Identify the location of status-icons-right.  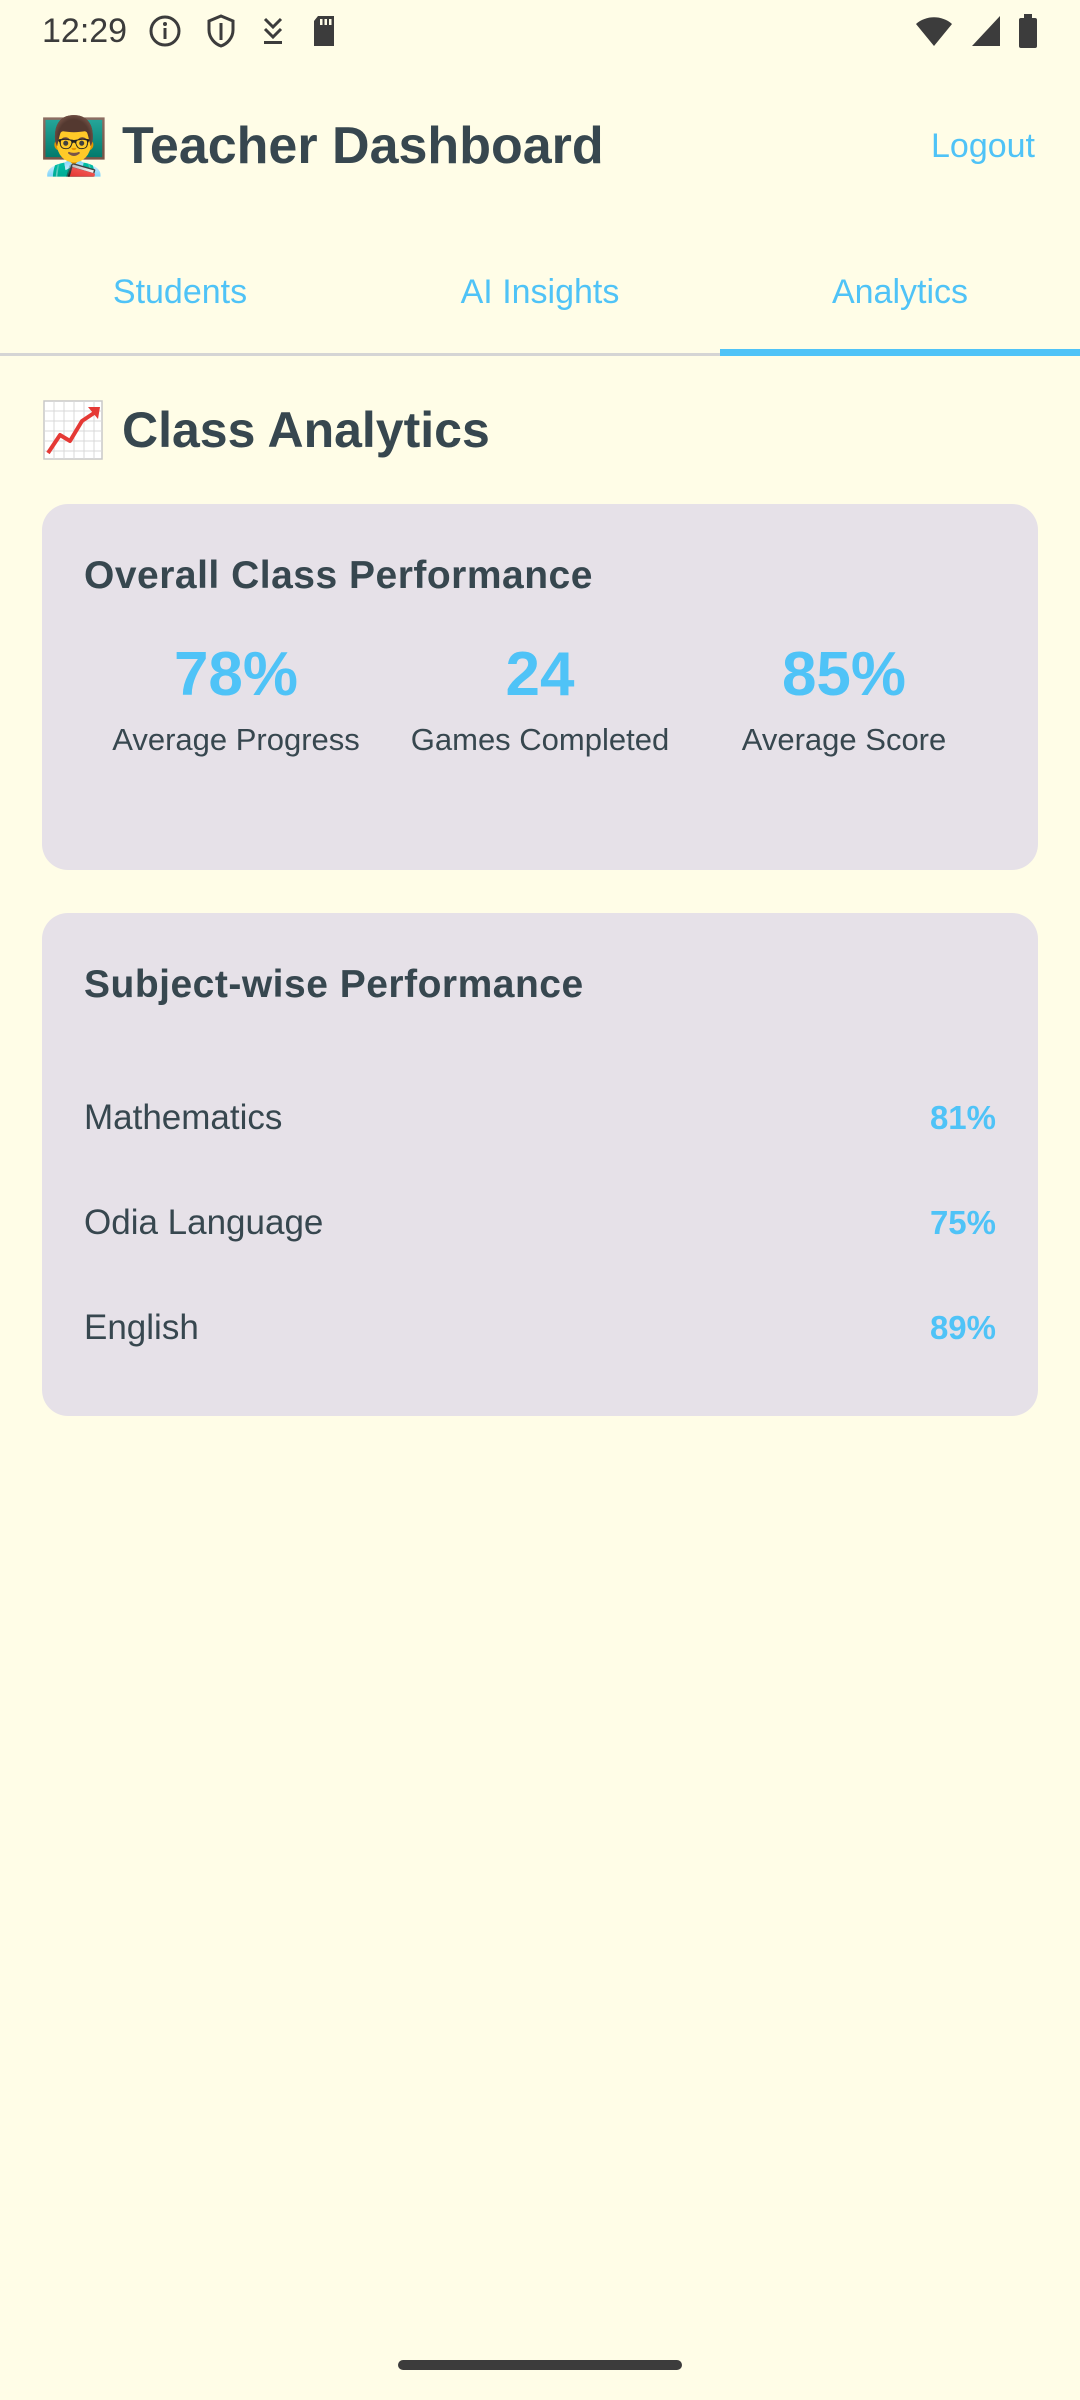
(976, 31).